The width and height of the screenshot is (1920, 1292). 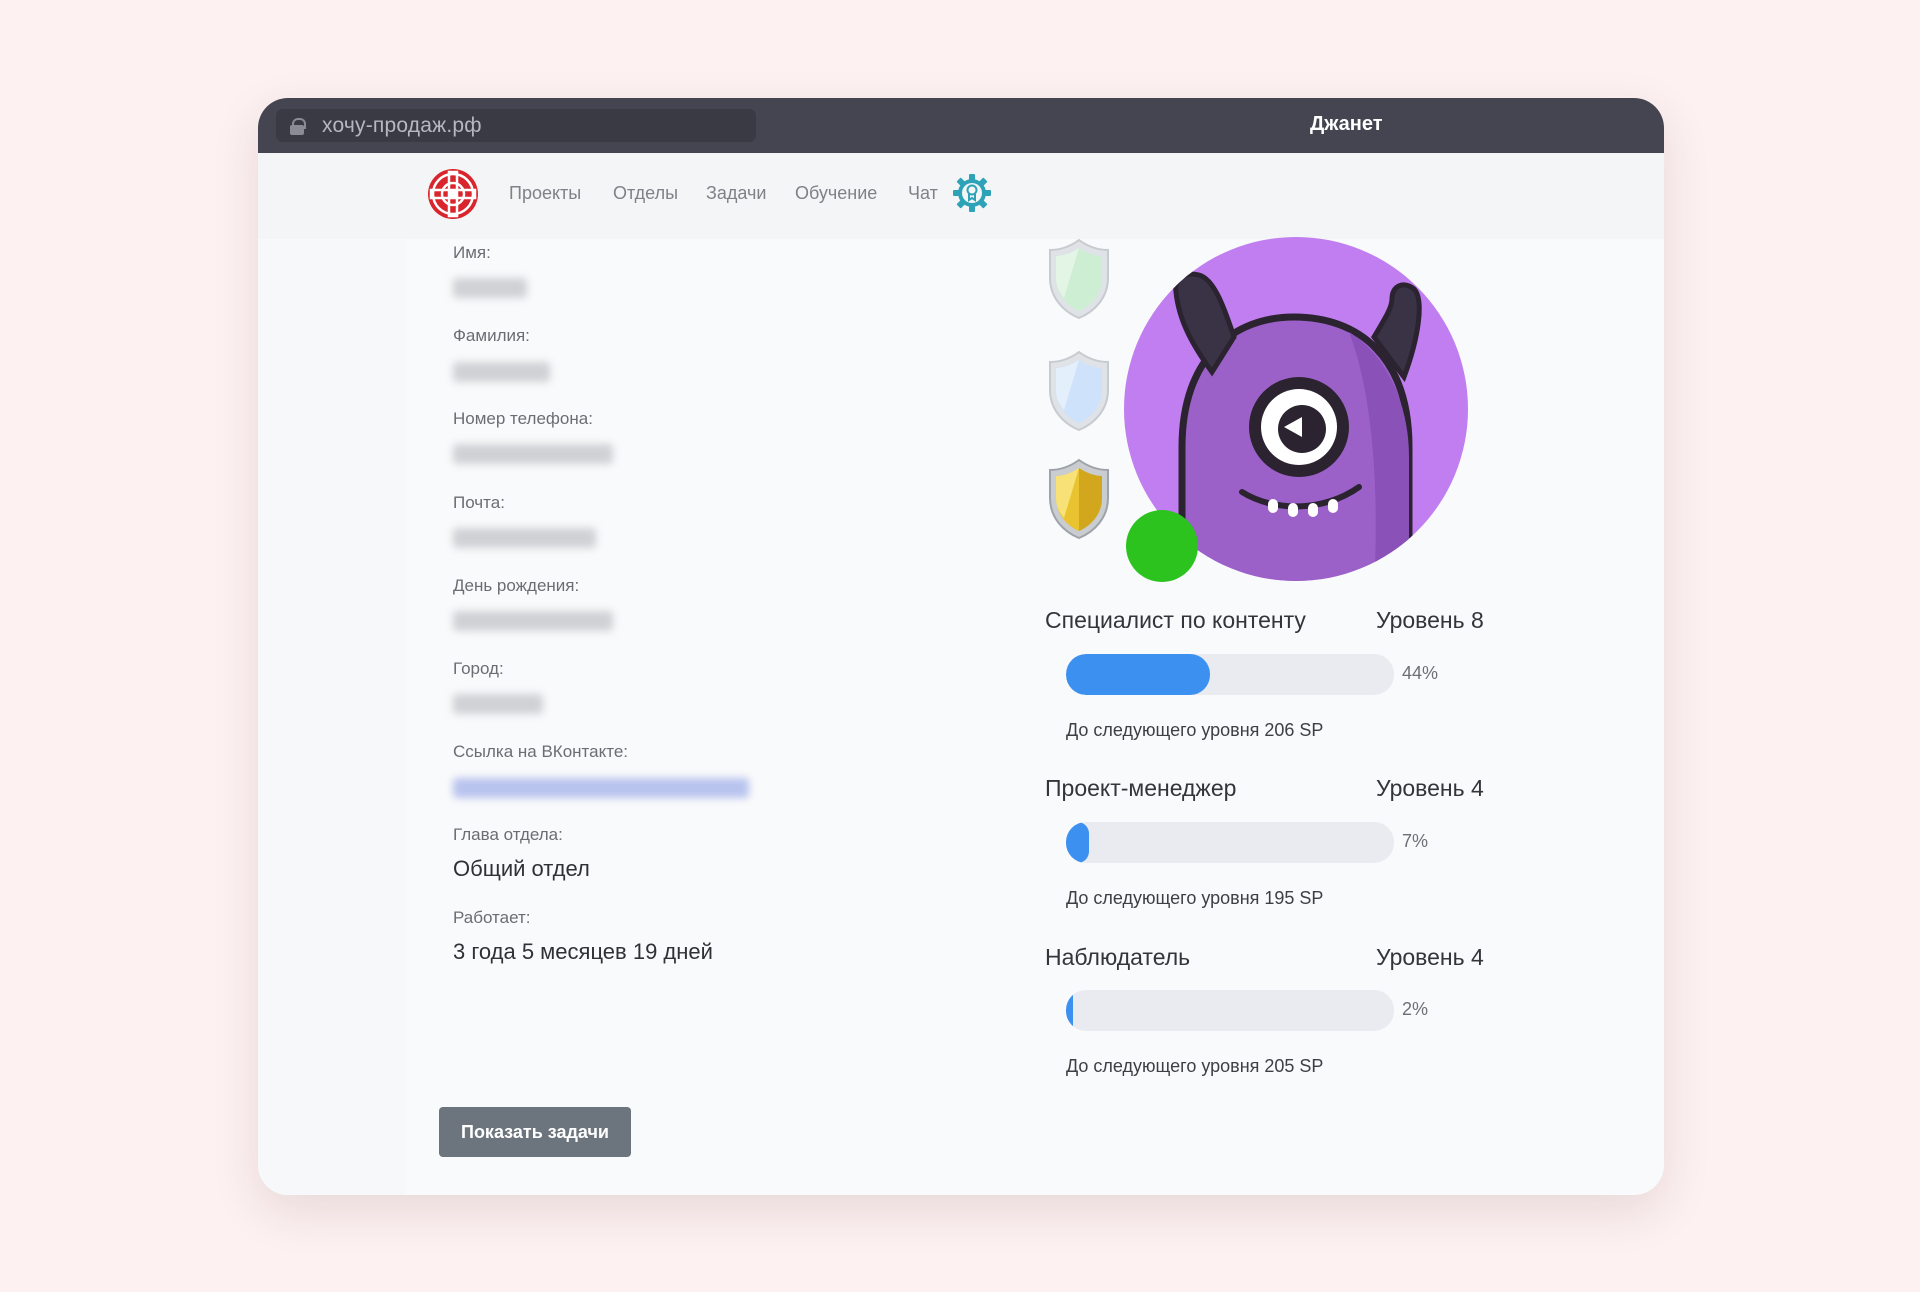 I want to click on company-logo-icon, so click(x=453, y=194).